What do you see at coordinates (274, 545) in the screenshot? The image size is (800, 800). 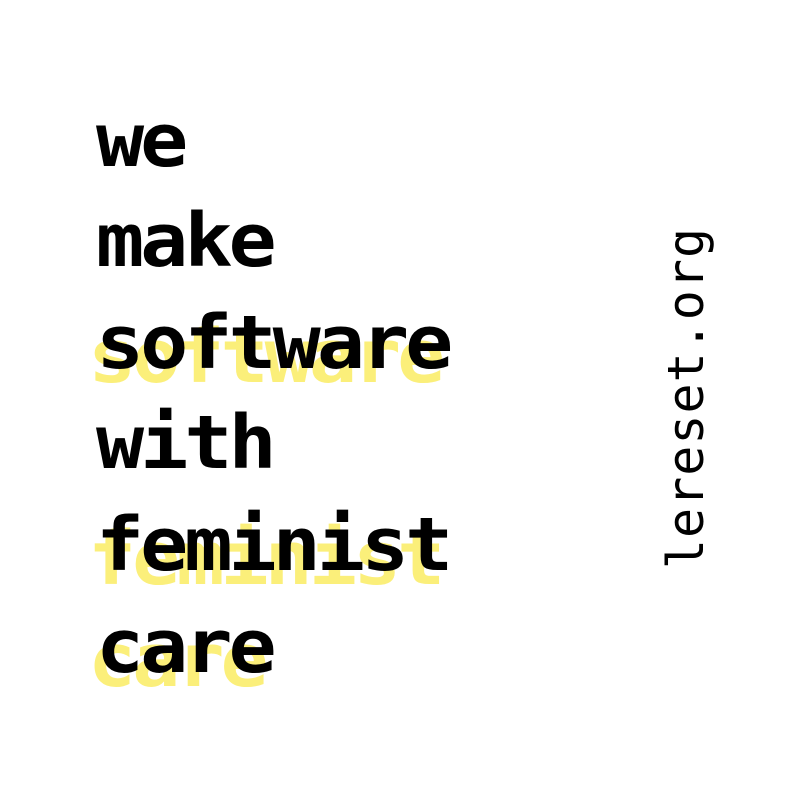 I see `headline-text: feminist` at bounding box center [274, 545].